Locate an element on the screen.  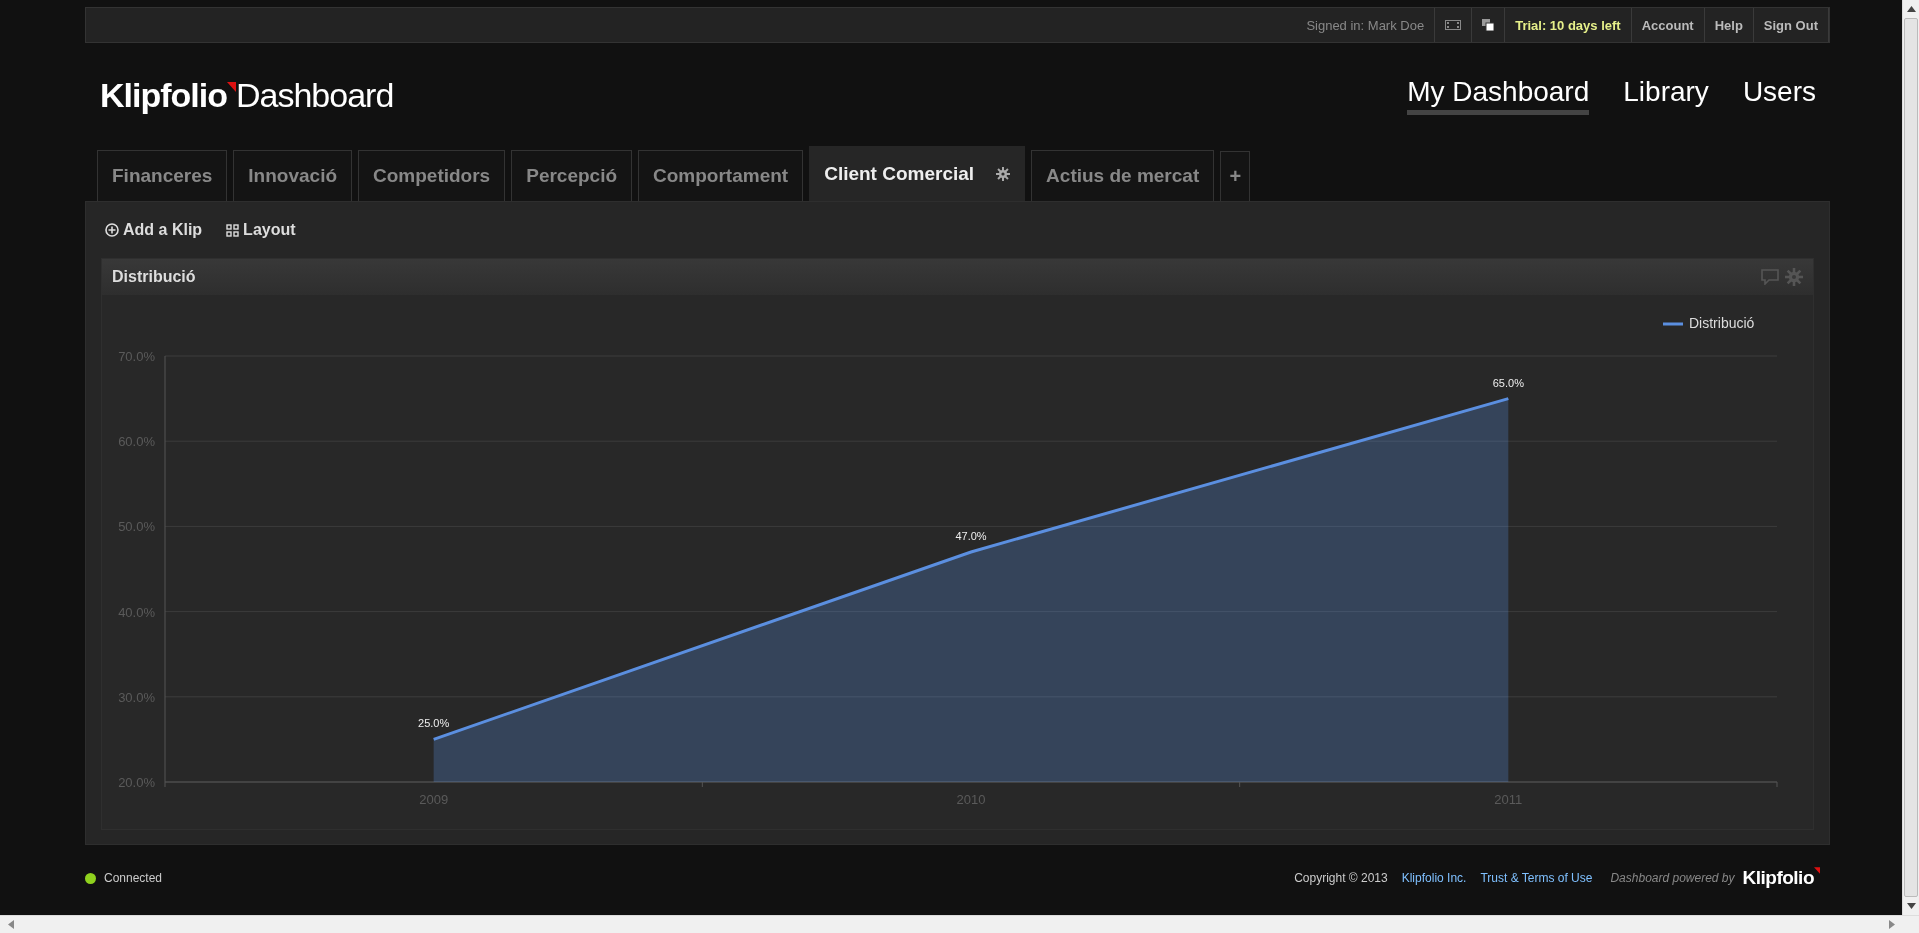
legend-item: Distribució is located at coordinates (1709, 323).